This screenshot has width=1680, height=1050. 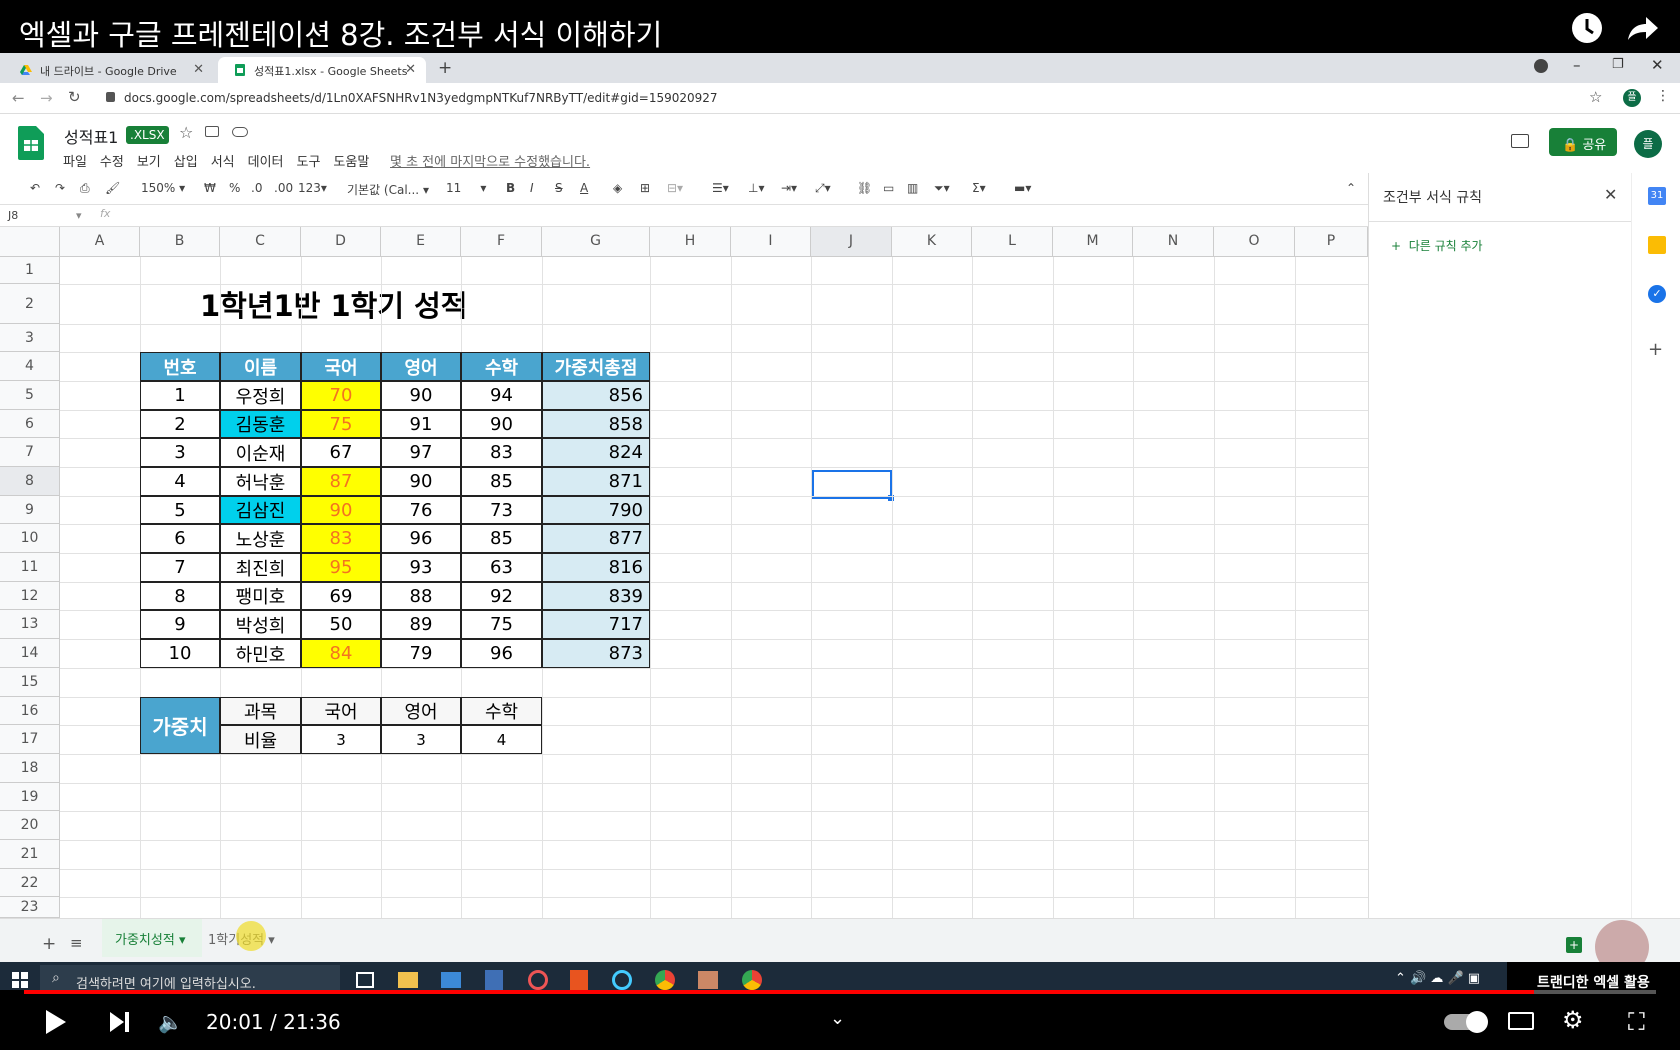 I want to click on print-icon: ⎙, so click(x=85, y=188).